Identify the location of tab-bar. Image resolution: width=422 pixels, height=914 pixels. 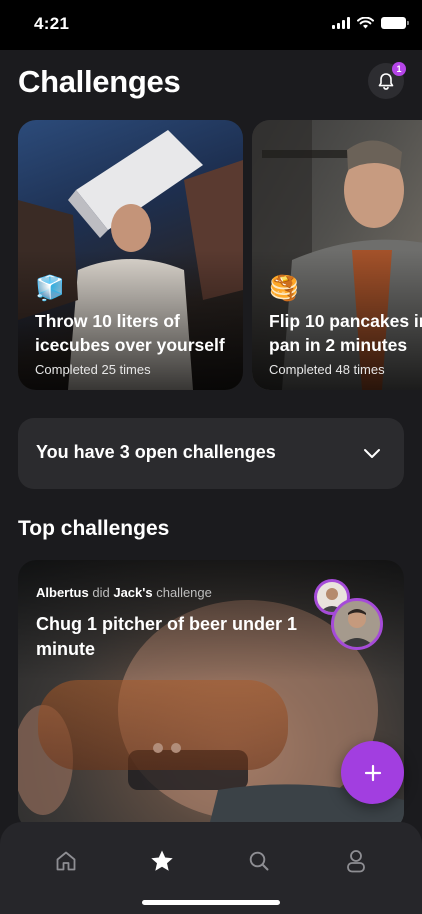
(211, 868).